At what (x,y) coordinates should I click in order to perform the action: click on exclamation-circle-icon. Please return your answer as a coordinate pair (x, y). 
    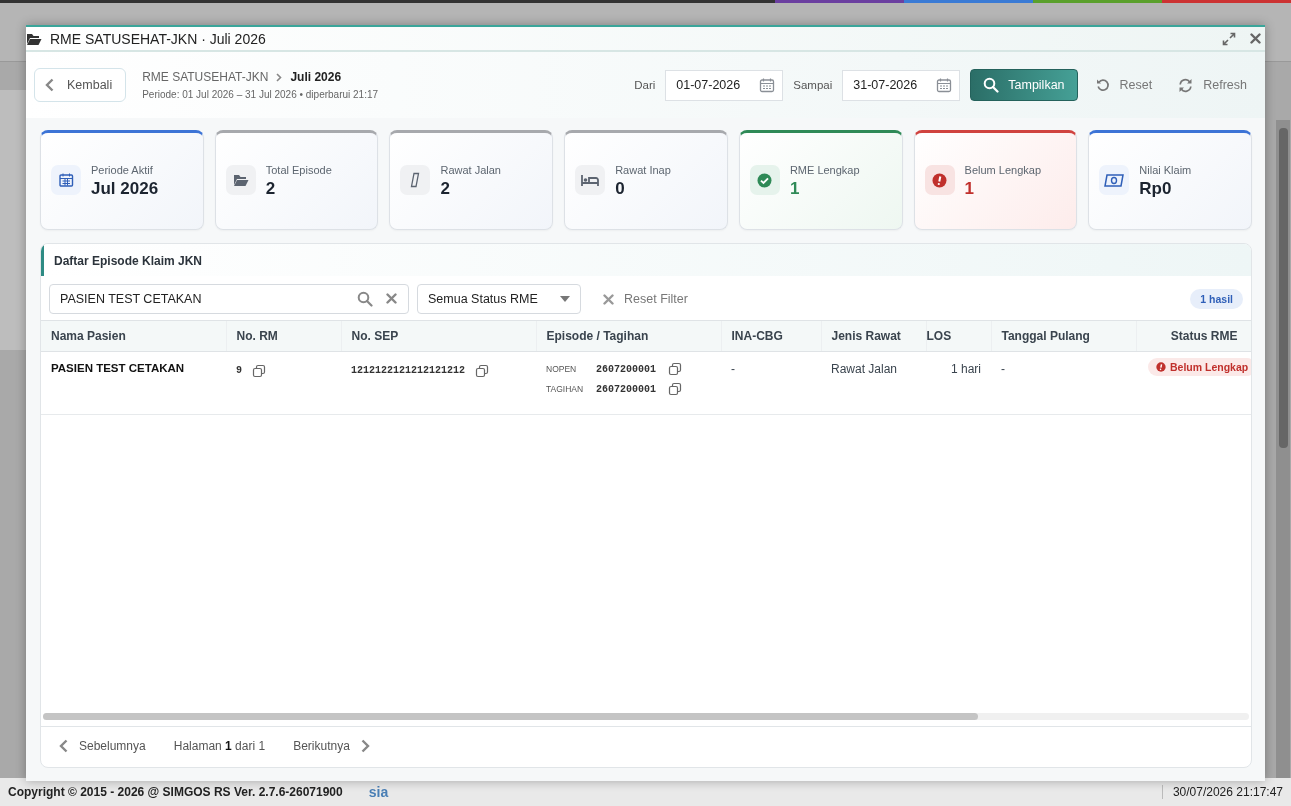
    Looking at the image, I should click on (940, 180).